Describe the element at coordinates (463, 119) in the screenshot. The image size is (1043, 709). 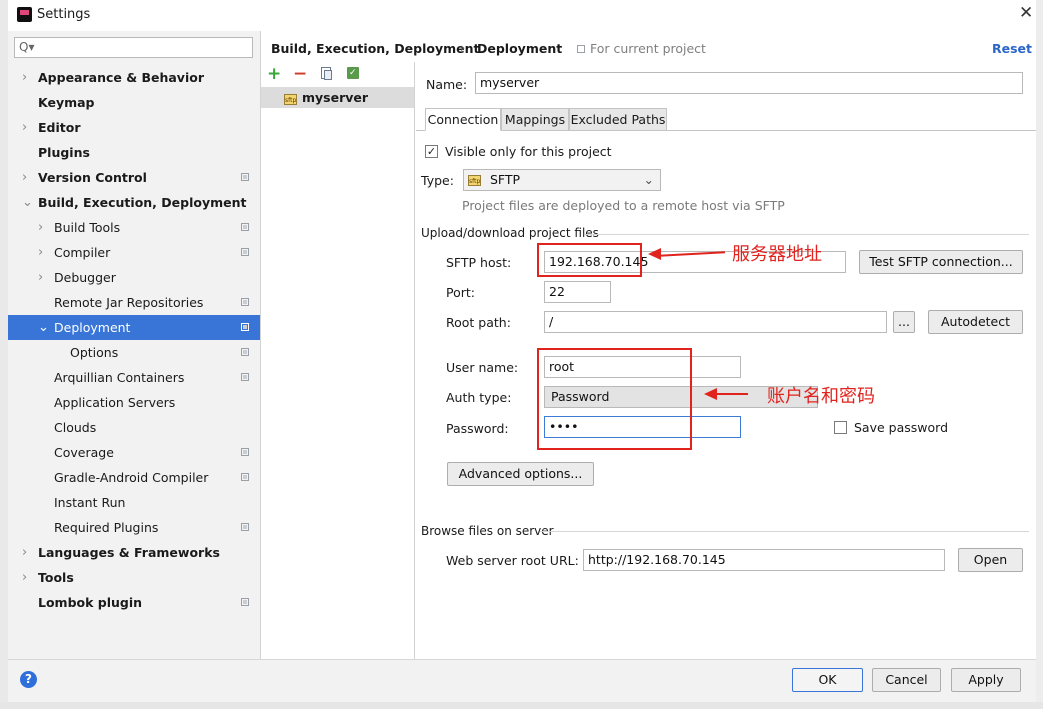
I see `tab-connection: Connection` at that location.